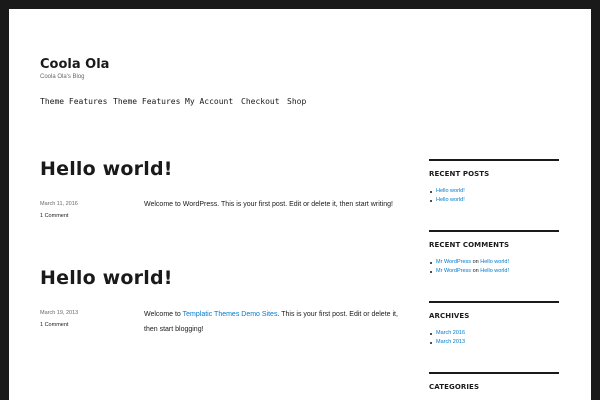  What do you see at coordinates (494, 324) in the screenshot?
I see `widget-archives: ARCHIVES March 2016 March 2013` at bounding box center [494, 324].